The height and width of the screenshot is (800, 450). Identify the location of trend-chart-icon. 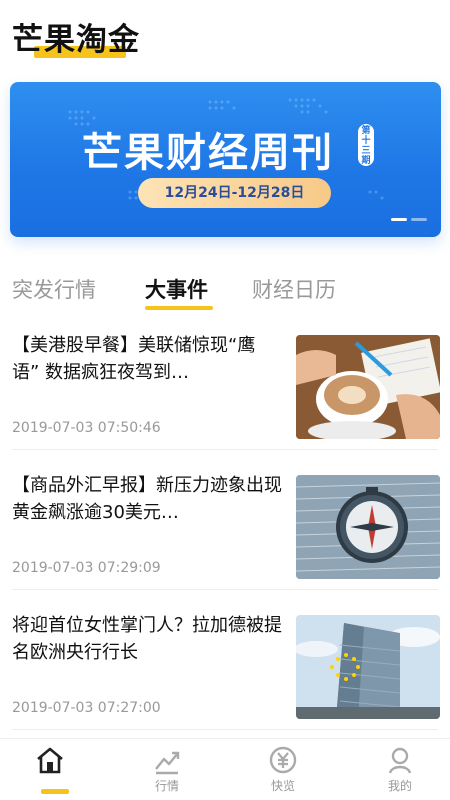
(167, 763).